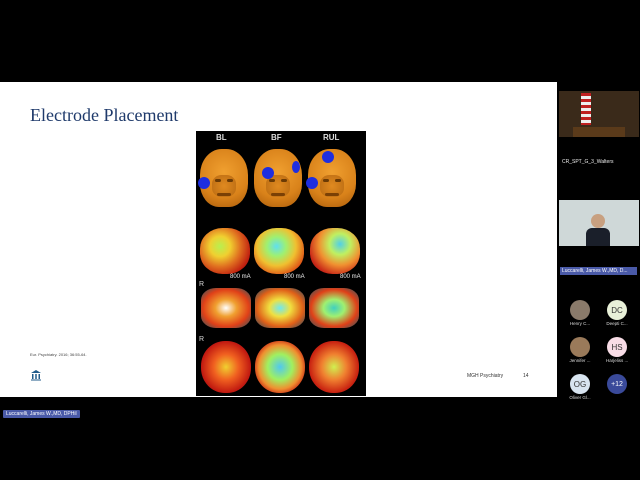 This screenshot has width=640, height=480. What do you see at coordinates (226, 308) in the screenshot?
I see `coronal-slice-bl` at bounding box center [226, 308].